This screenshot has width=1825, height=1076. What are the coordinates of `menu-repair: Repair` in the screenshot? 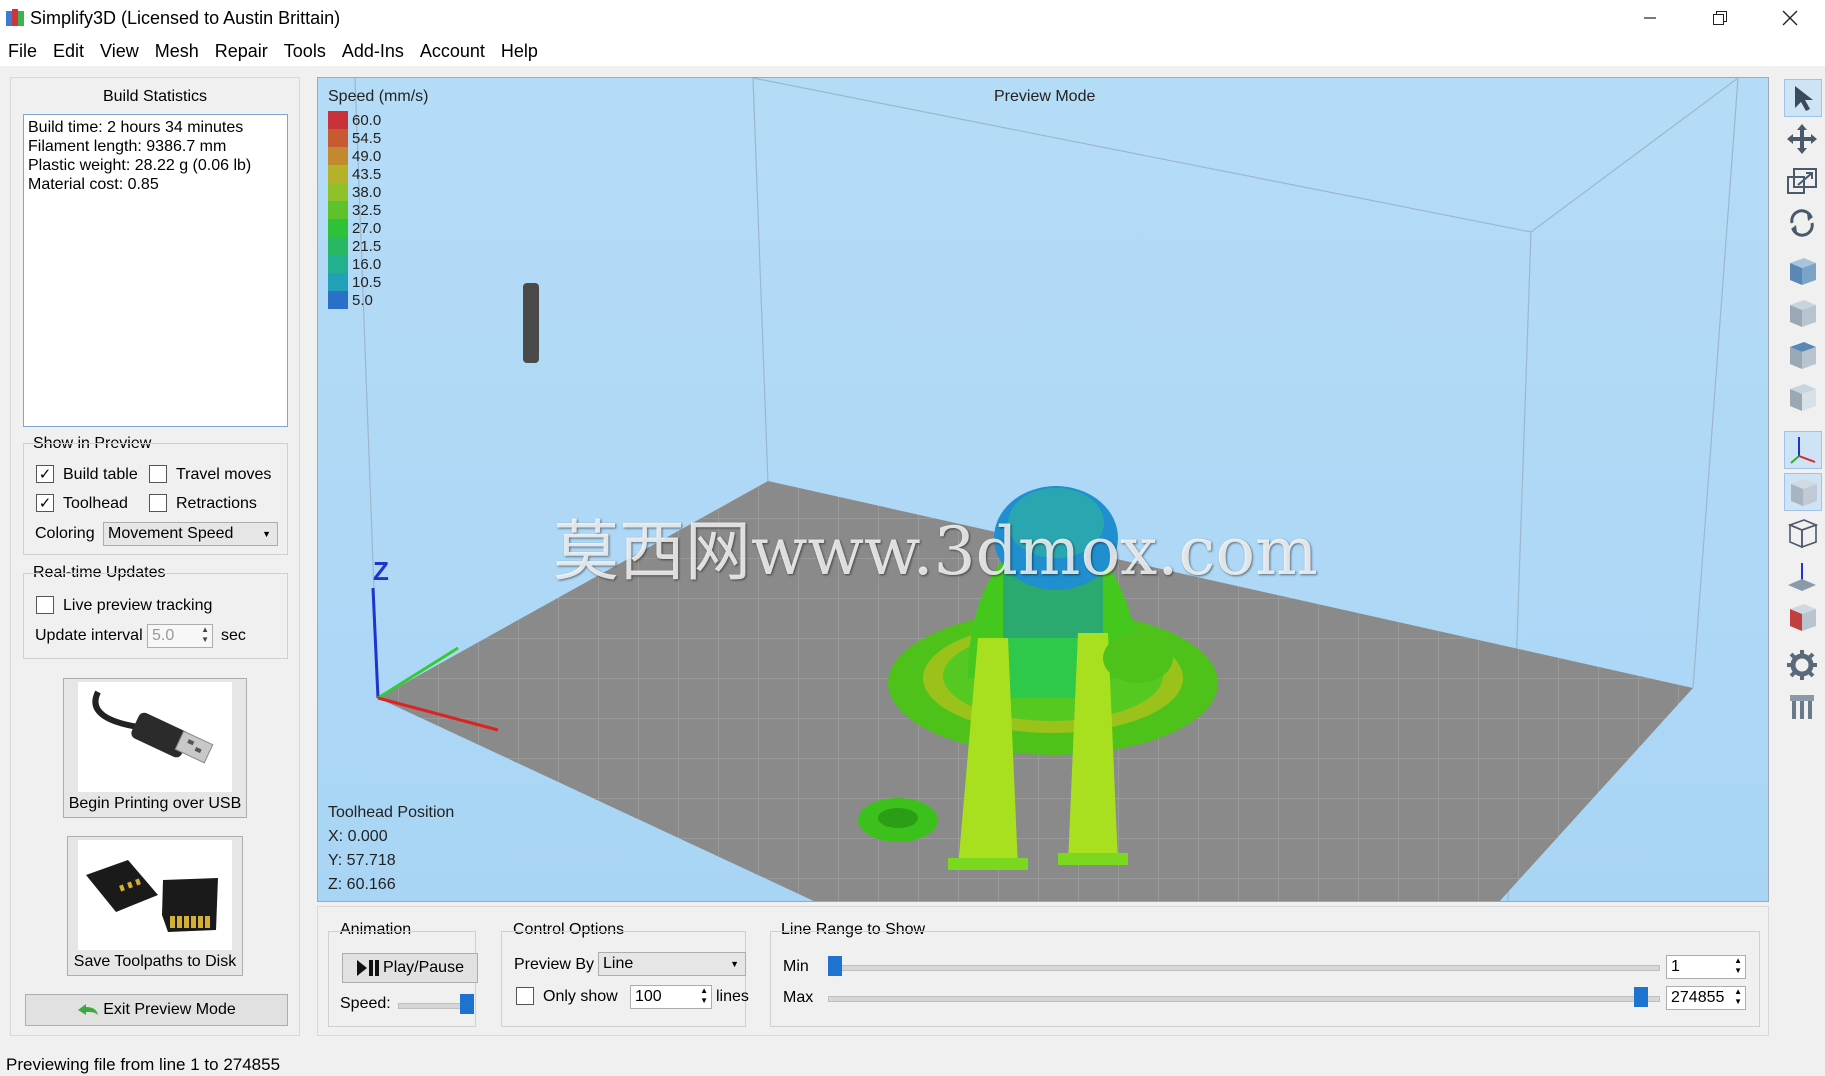 It's located at (241, 51).